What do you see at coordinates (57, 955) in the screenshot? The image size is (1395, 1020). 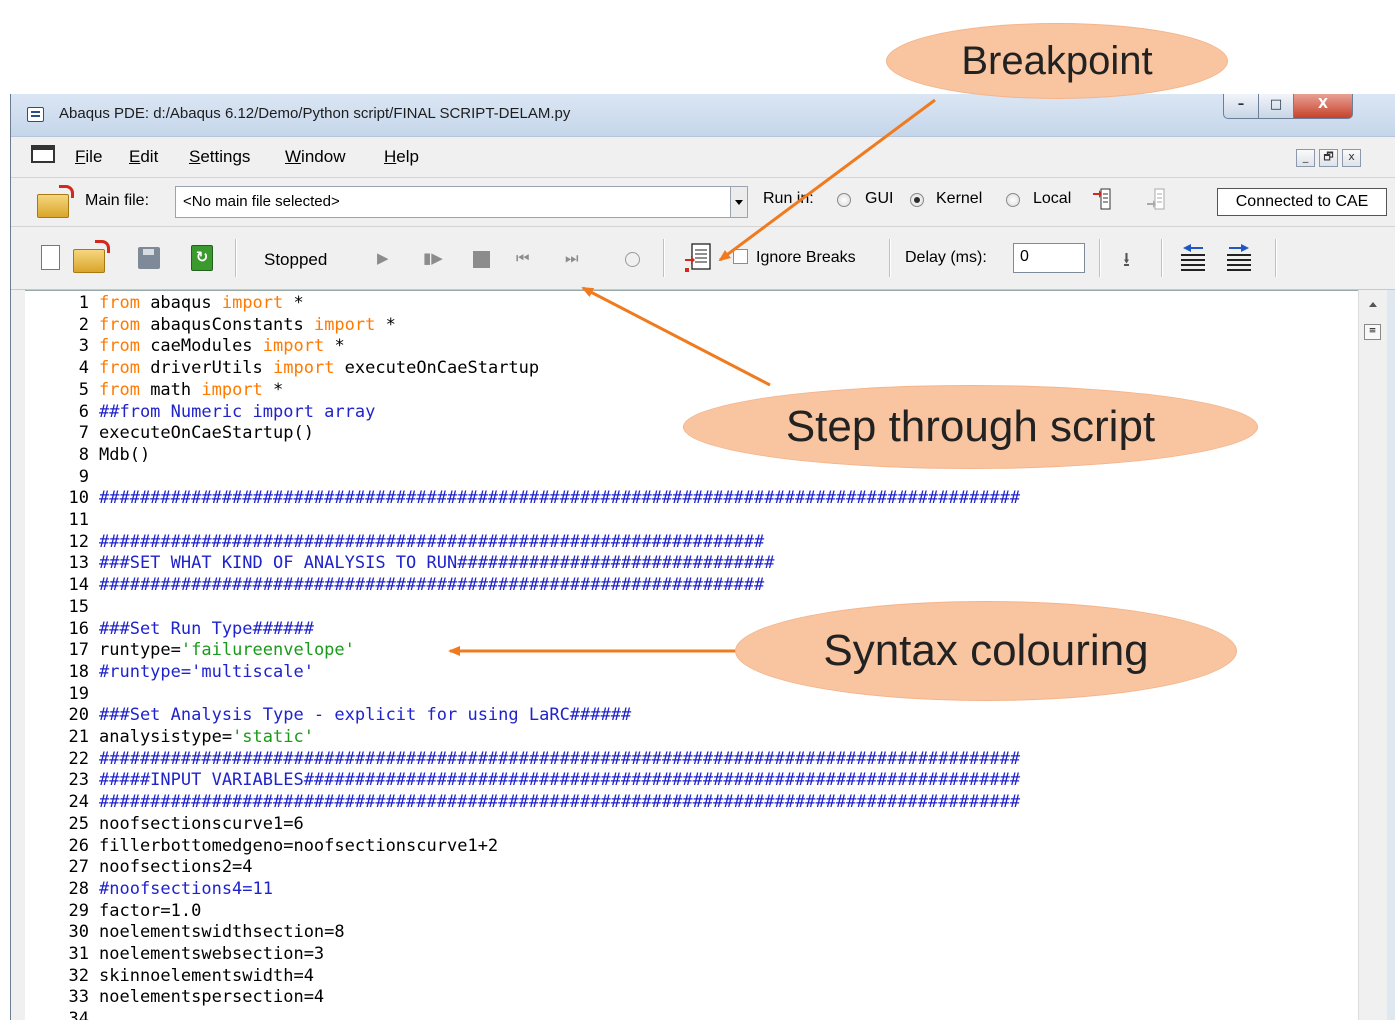 I see `line-number: 31` at bounding box center [57, 955].